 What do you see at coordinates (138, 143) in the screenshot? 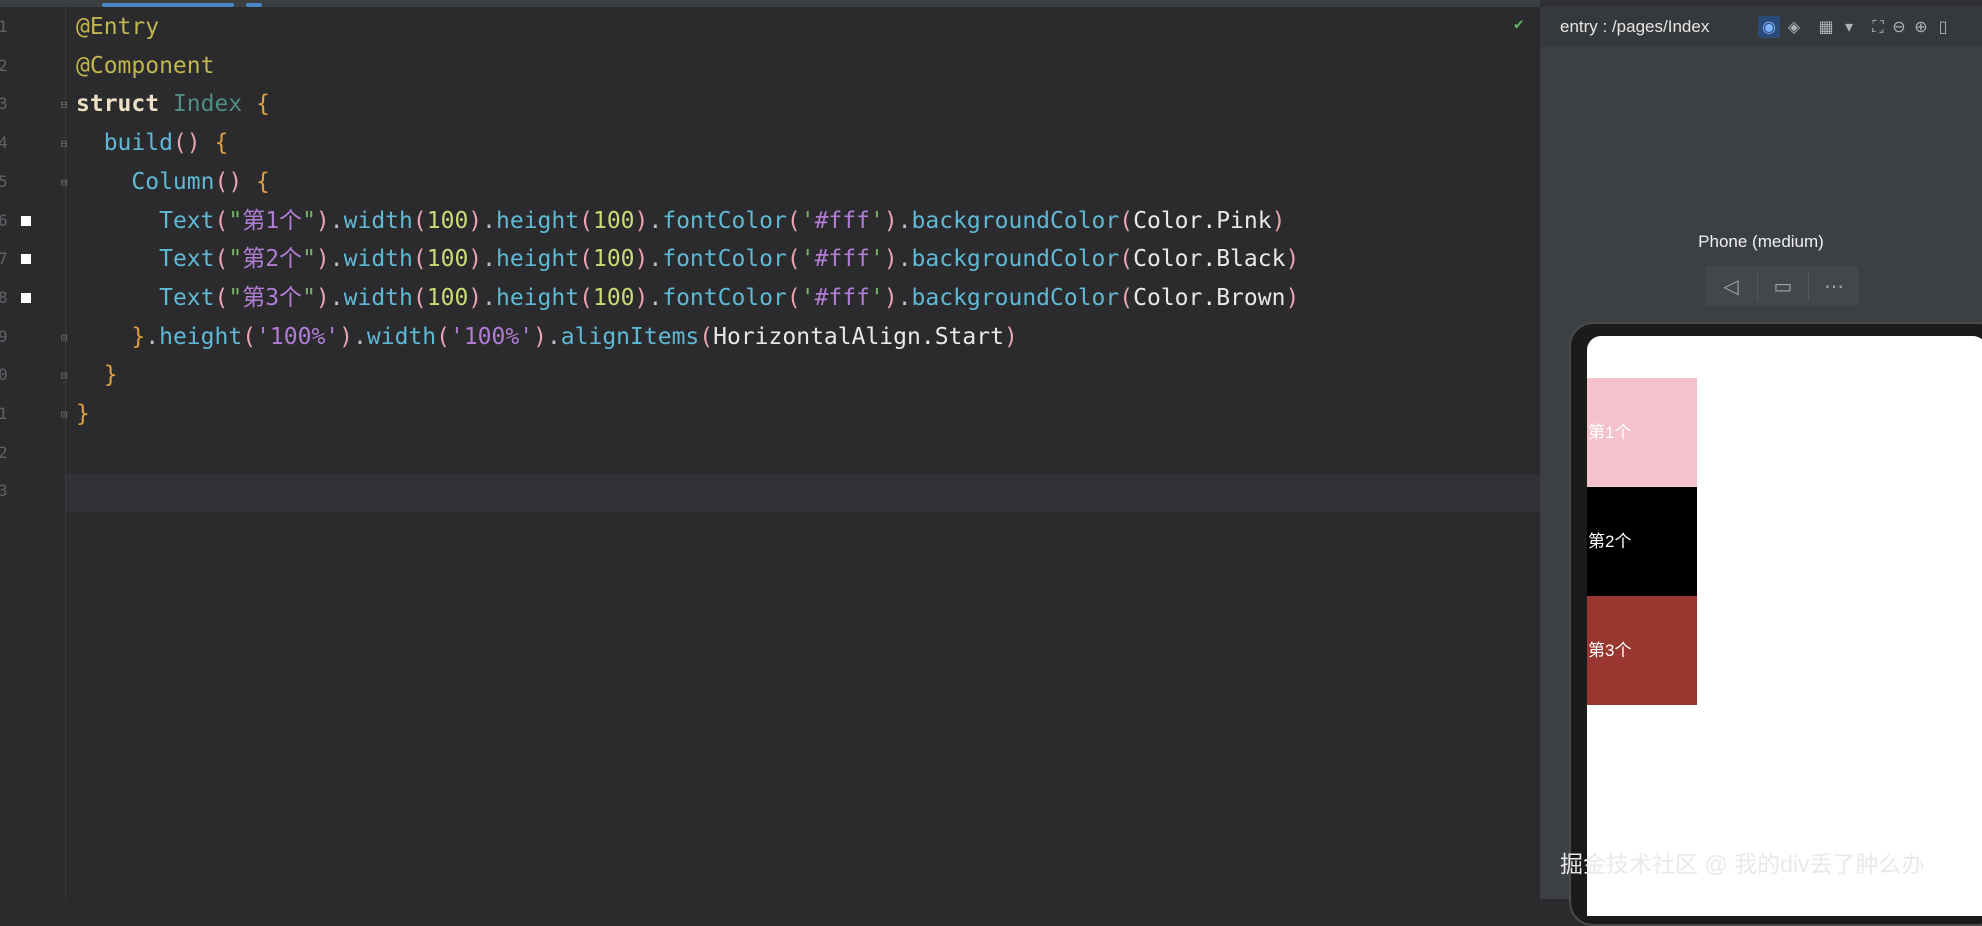
I see `code-token: build` at bounding box center [138, 143].